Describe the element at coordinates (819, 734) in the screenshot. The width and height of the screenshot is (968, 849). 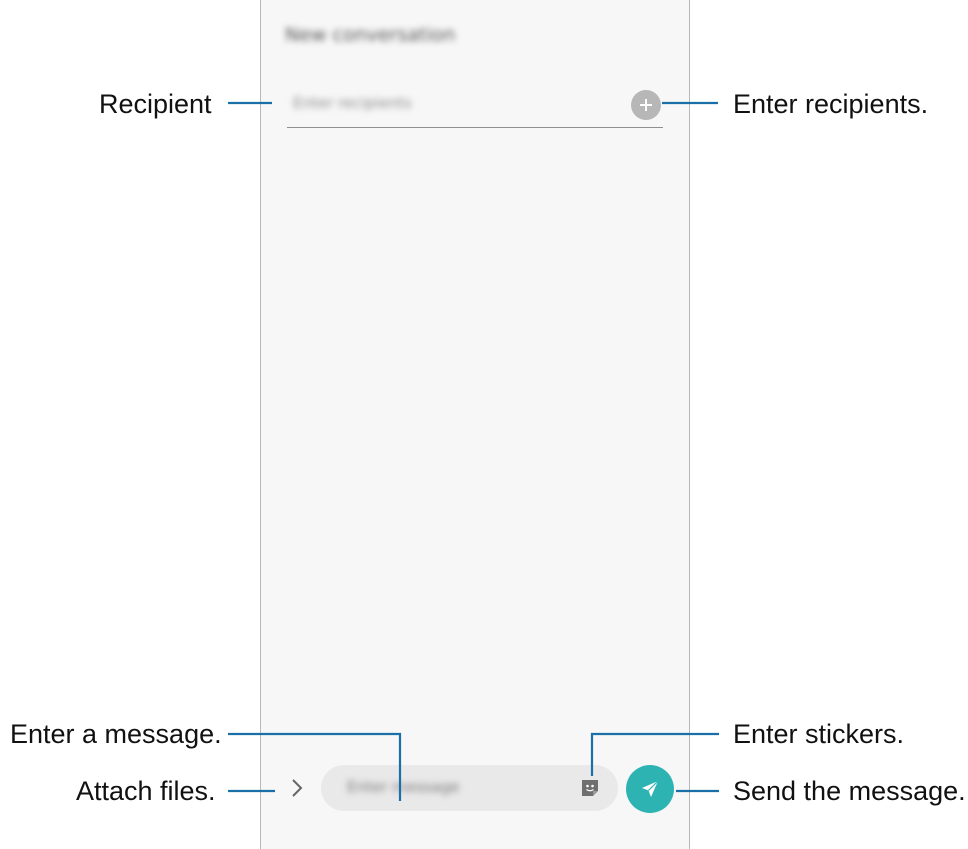
I see `enter-stickers-label: Enter stickers.` at that location.